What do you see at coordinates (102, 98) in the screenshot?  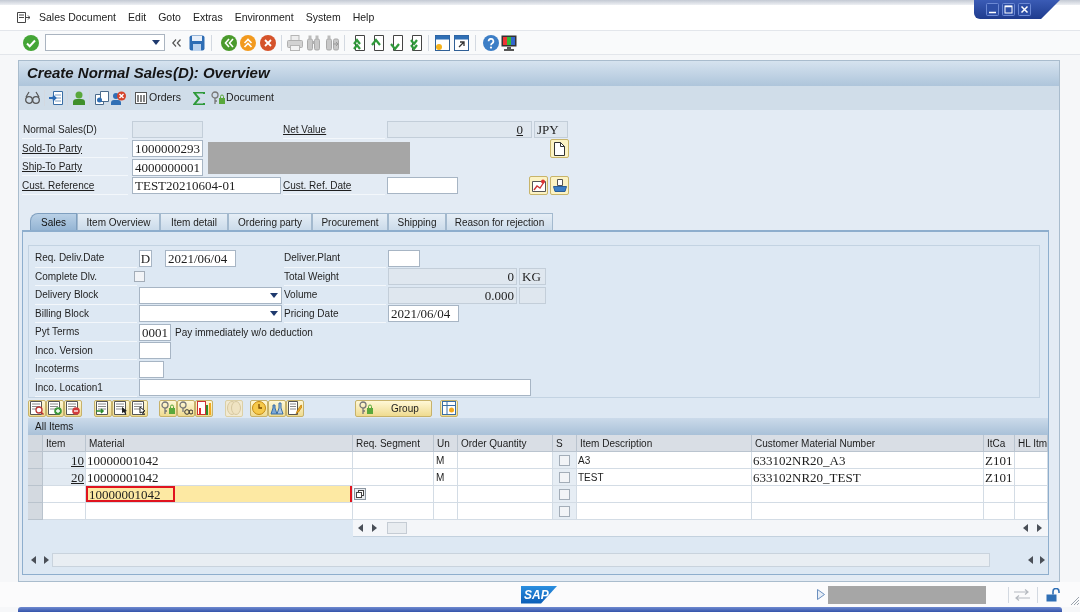 I see `documents-icon` at bounding box center [102, 98].